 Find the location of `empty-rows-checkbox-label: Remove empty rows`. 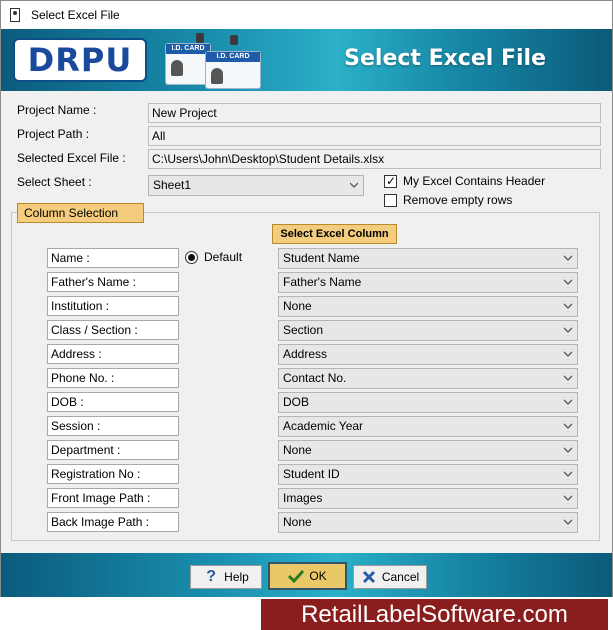

empty-rows-checkbox-label: Remove empty rows is located at coordinates (458, 200).